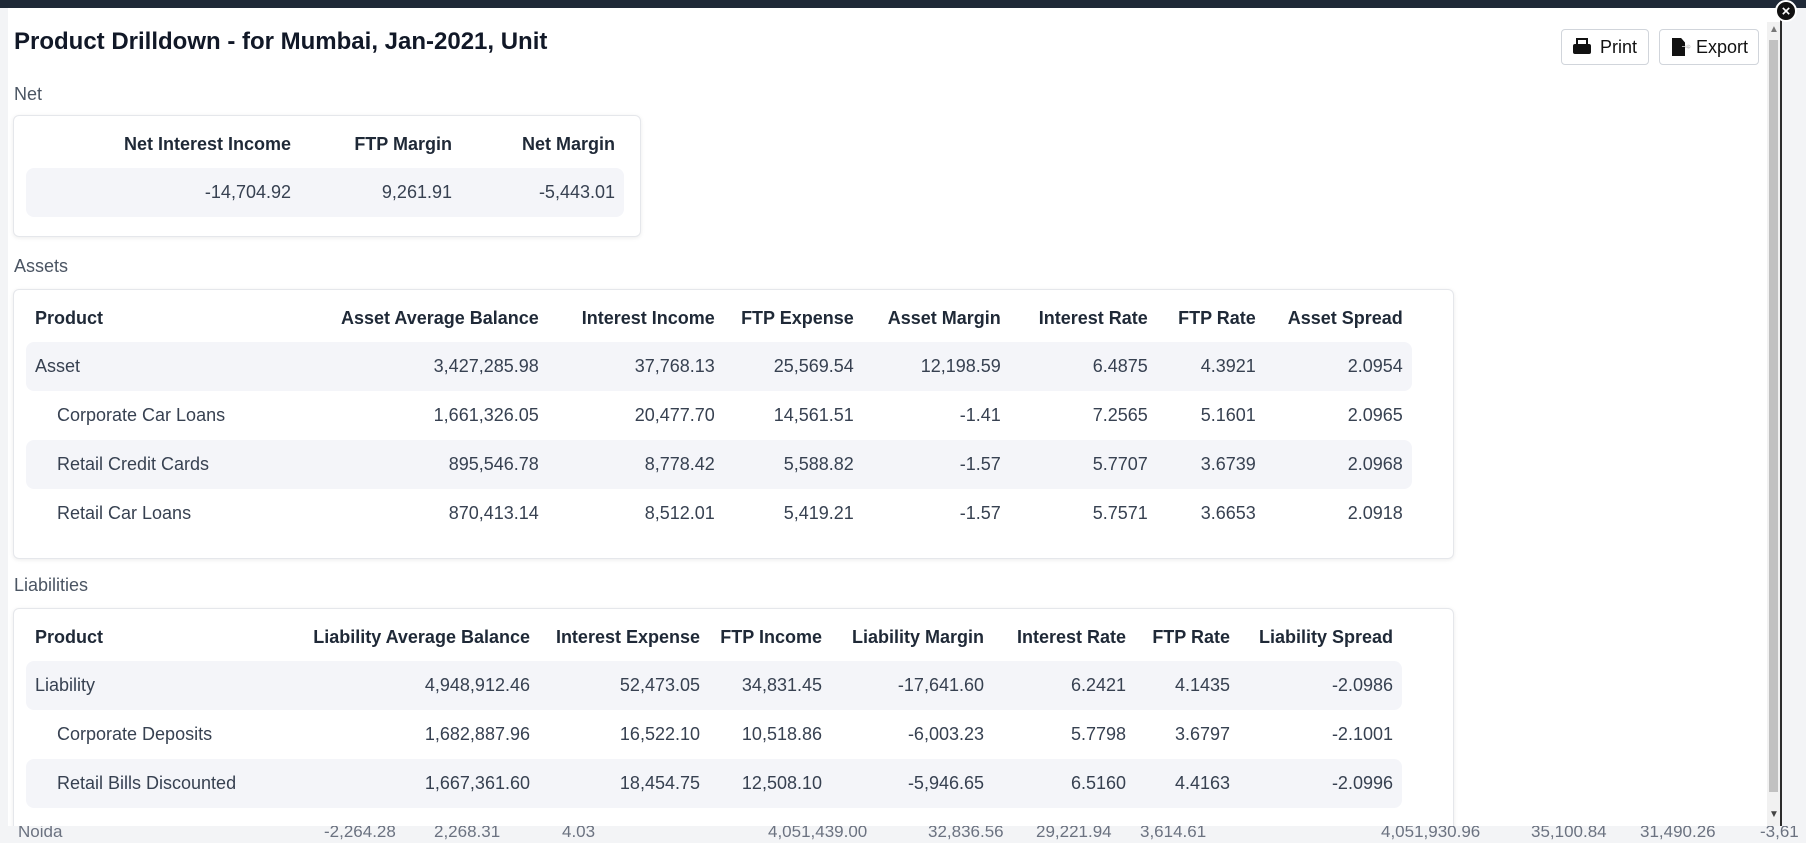  I want to click on value-cell: 2.0954, so click(1338, 366).